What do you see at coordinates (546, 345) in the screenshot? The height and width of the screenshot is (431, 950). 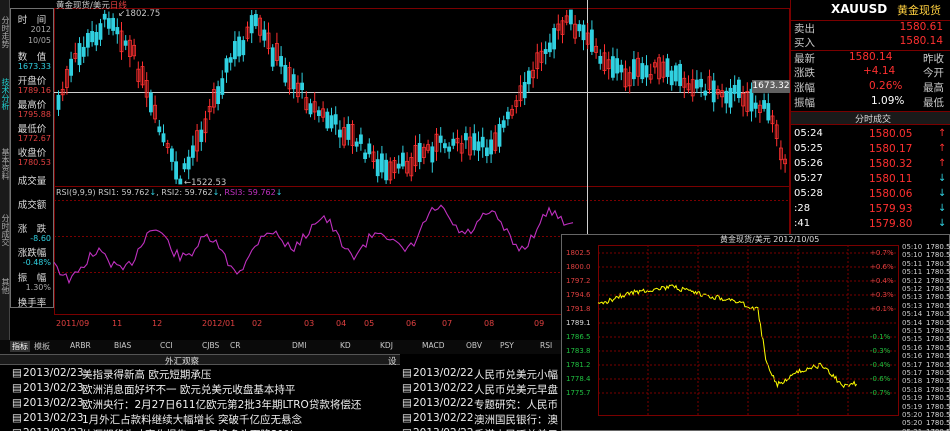 I see `indicator-tab-rsi: RSI` at bounding box center [546, 345].